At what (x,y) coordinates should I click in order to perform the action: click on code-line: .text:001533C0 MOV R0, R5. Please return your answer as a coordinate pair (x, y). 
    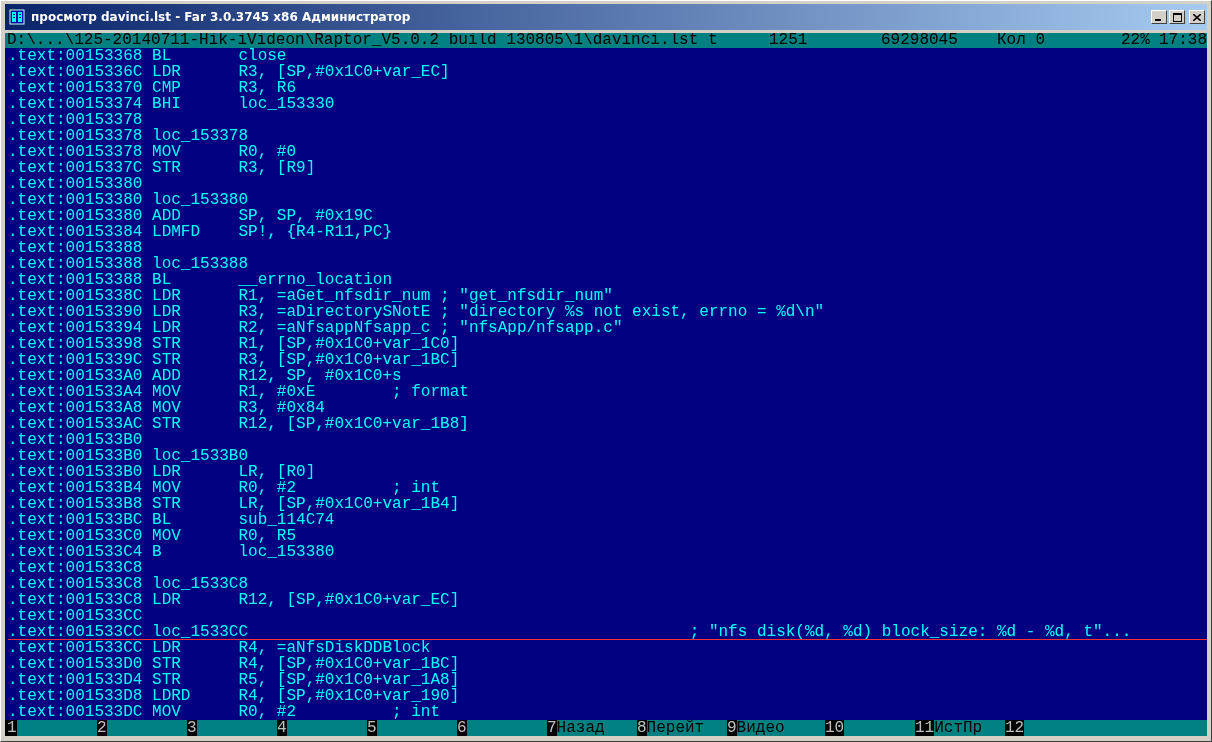
    Looking at the image, I should click on (152, 536).